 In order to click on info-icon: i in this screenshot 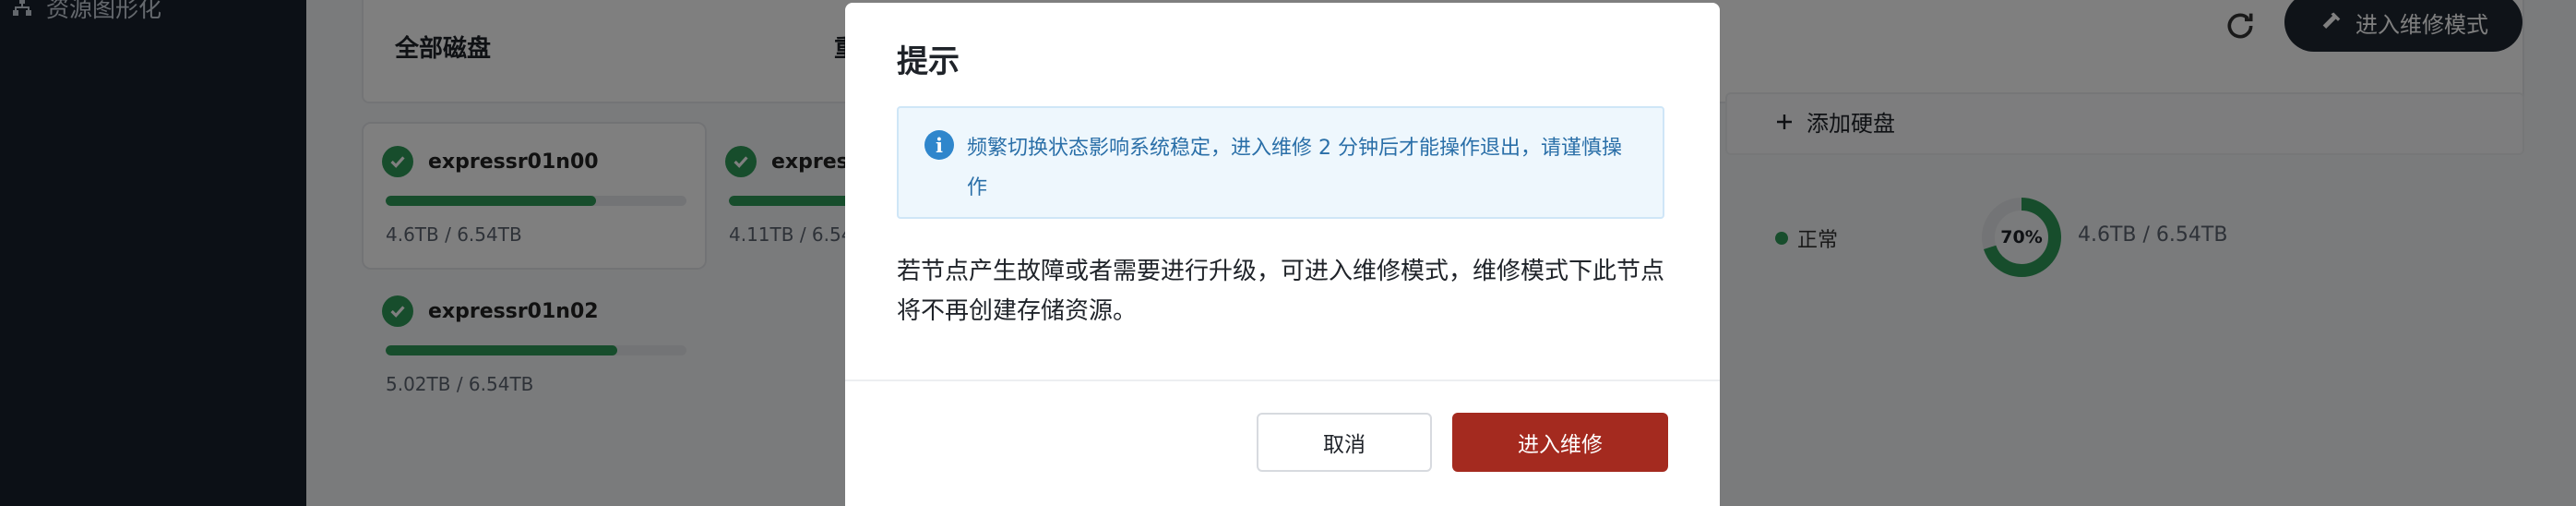, I will do `click(939, 145)`.